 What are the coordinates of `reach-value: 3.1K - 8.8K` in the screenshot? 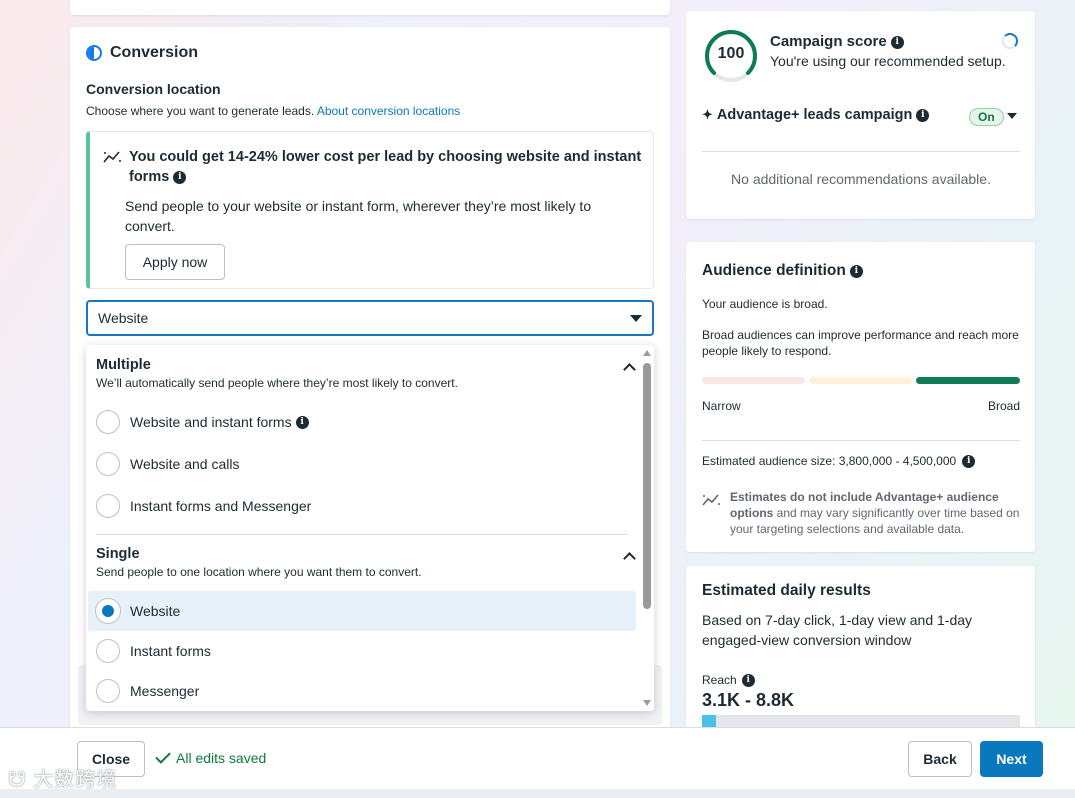 It's located at (748, 700).